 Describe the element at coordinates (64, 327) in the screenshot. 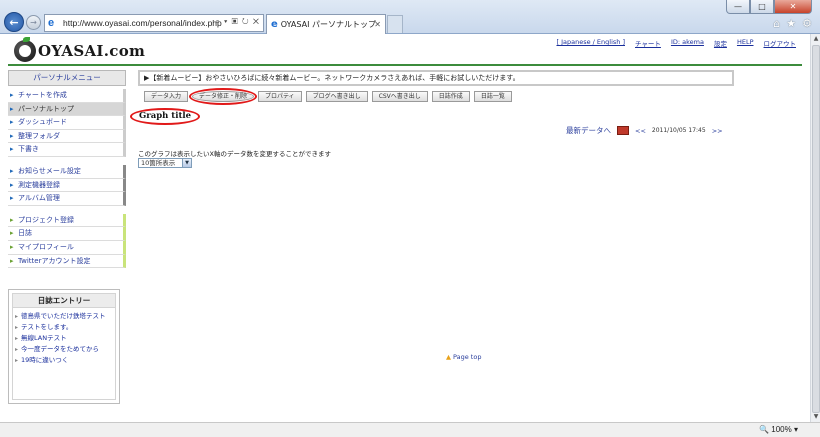

I see `diary-entry: テストをします。` at that location.